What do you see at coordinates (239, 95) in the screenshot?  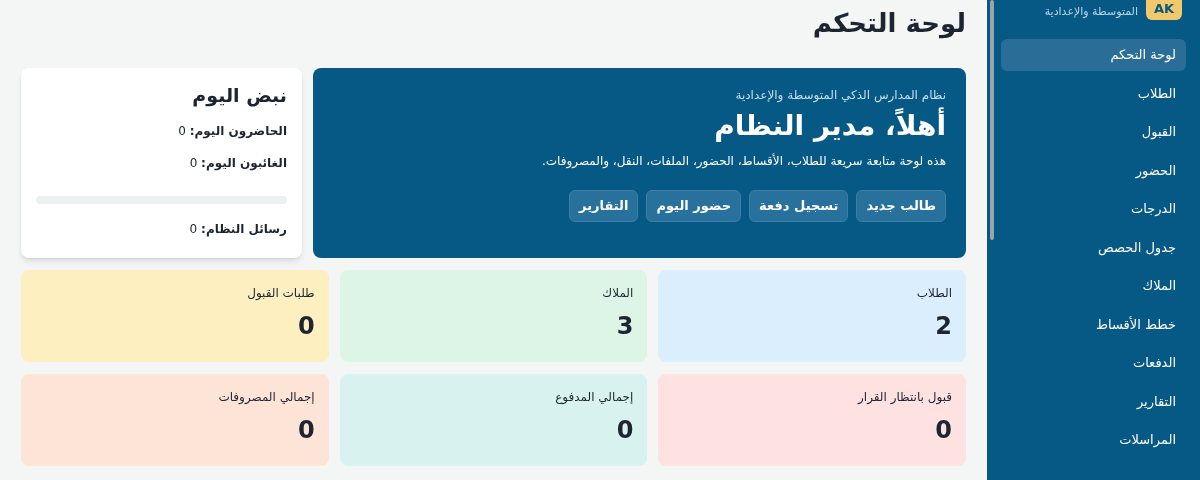 I see `pulse-title: نبض اليوم` at bounding box center [239, 95].